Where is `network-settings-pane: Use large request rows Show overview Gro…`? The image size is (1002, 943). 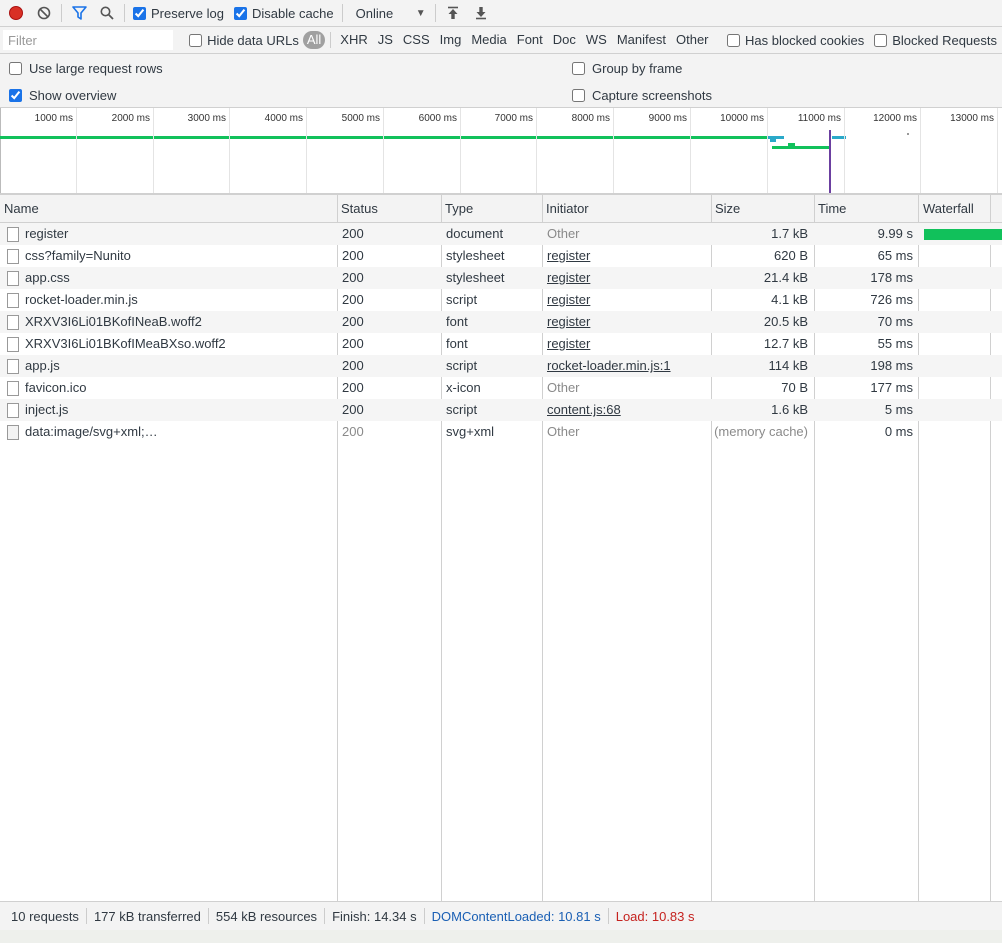 network-settings-pane: Use large request rows Show overview Gro… is located at coordinates (501, 81).